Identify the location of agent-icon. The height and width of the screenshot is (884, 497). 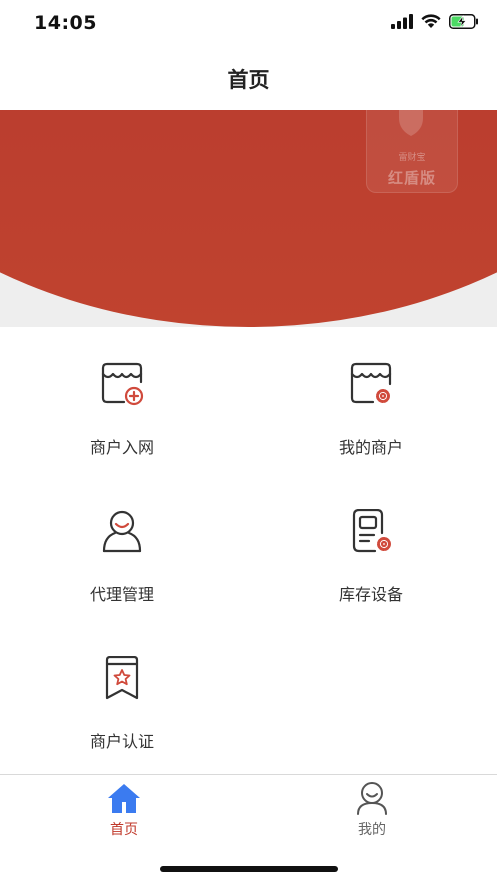
(122, 531).